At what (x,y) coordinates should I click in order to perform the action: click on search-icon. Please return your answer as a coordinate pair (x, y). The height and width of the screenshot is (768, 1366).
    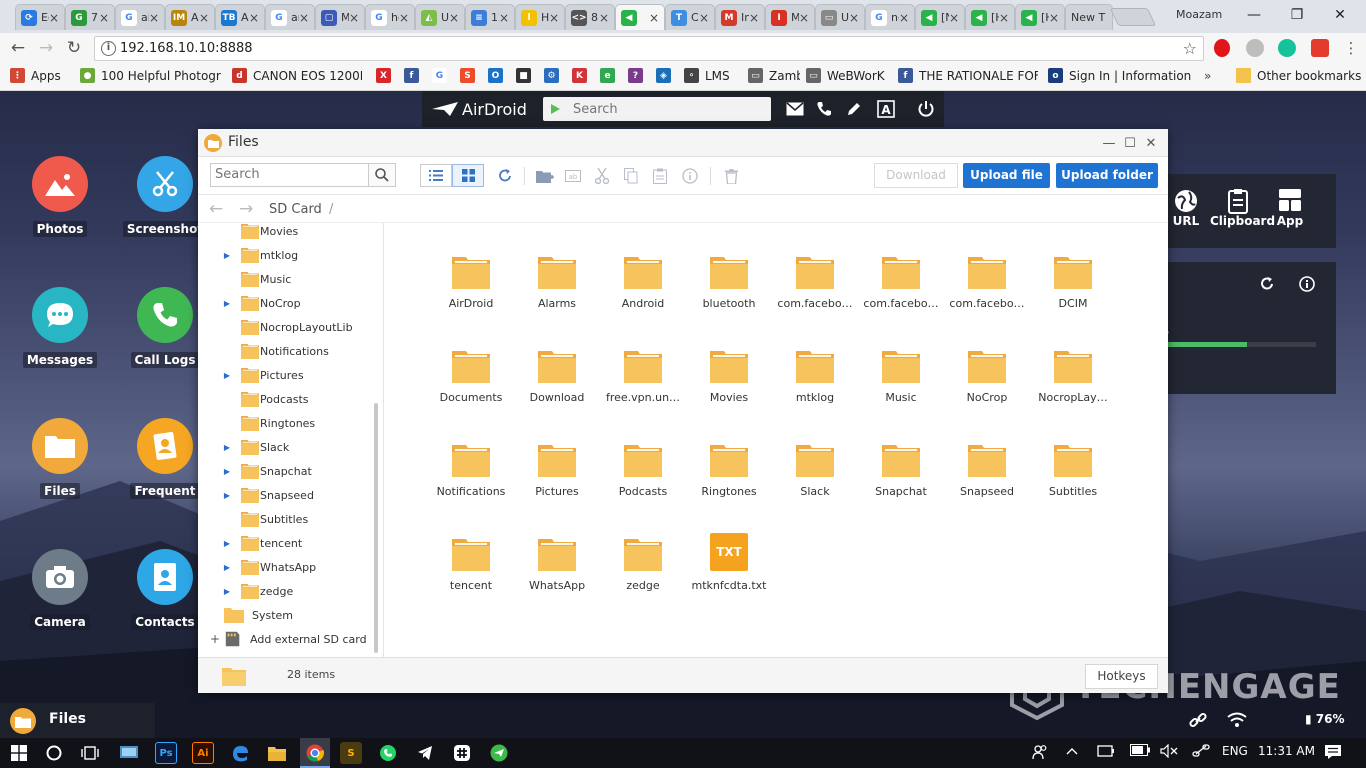
    Looking at the image, I should click on (382, 175).